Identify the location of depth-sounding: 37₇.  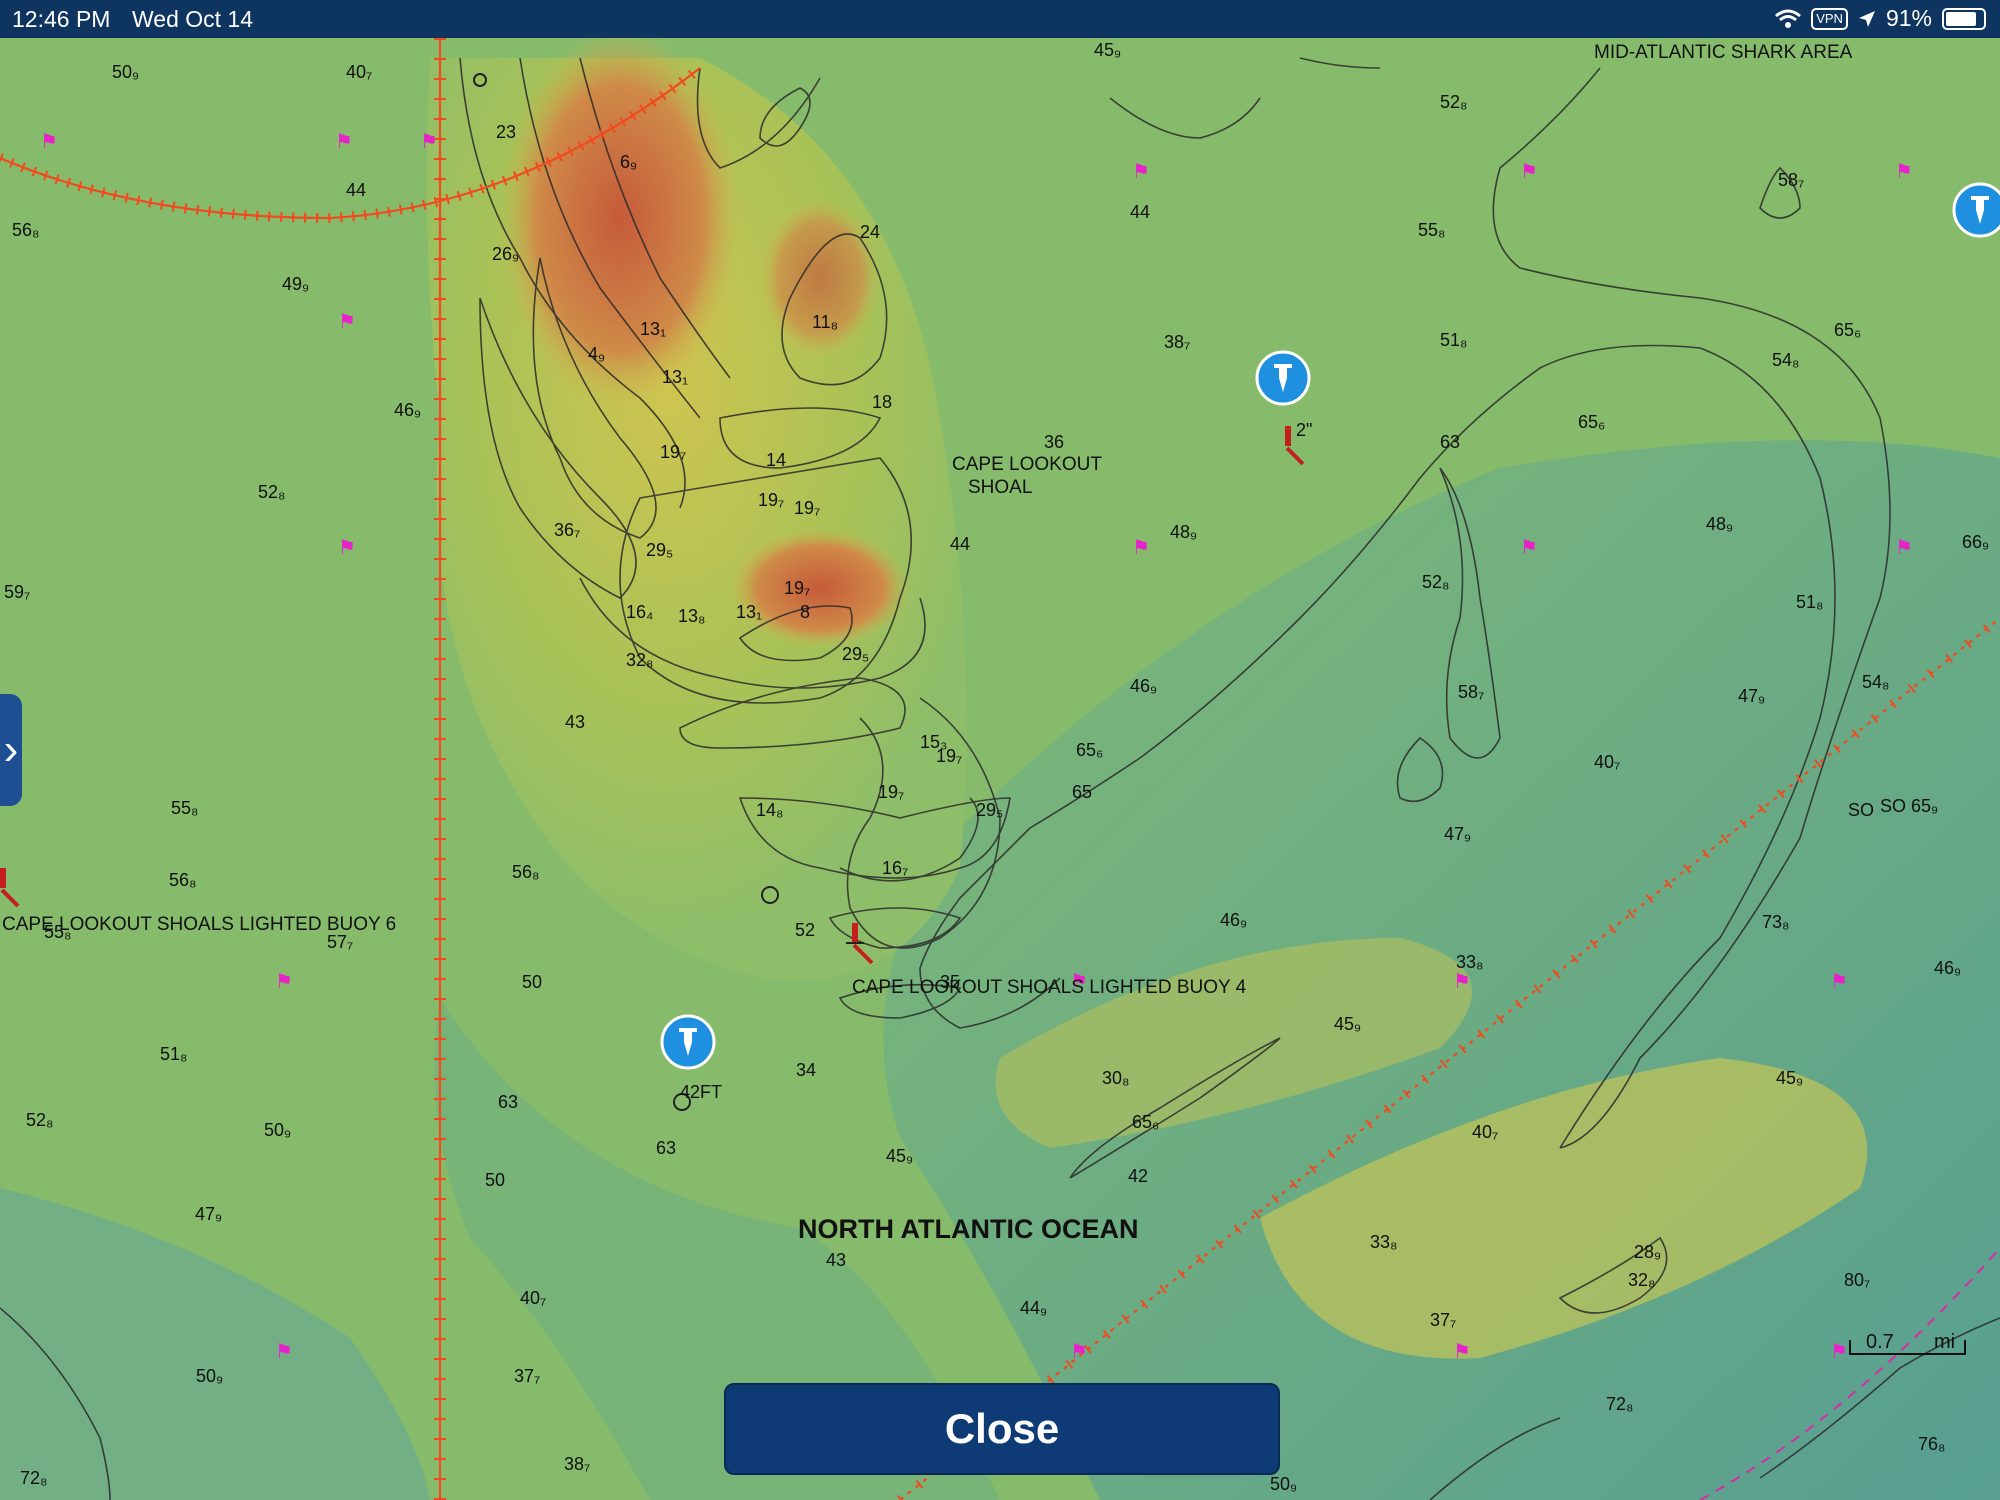
(527, 1376).